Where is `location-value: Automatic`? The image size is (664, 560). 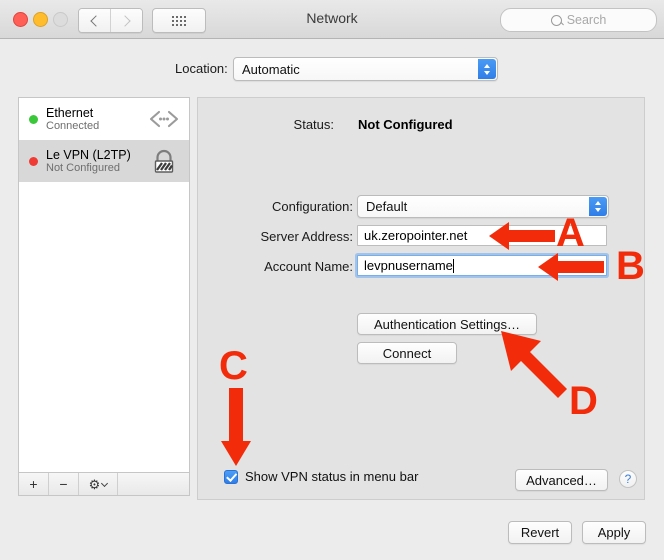 location-value: Automatic is located at coordinates (271, 69).